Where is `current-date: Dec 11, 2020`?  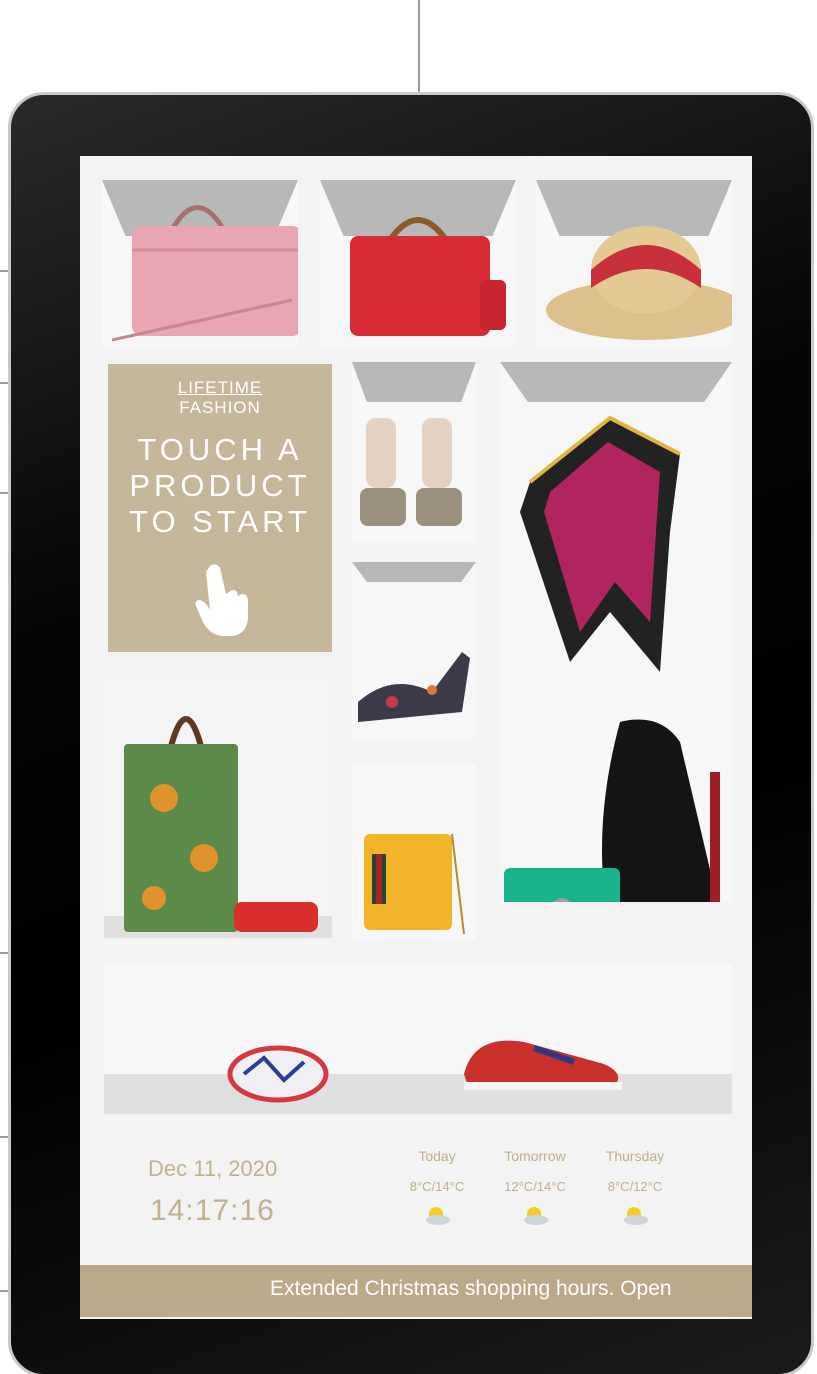 current-date: Dec 11, 2020 is located at coordinates (213, 1168).